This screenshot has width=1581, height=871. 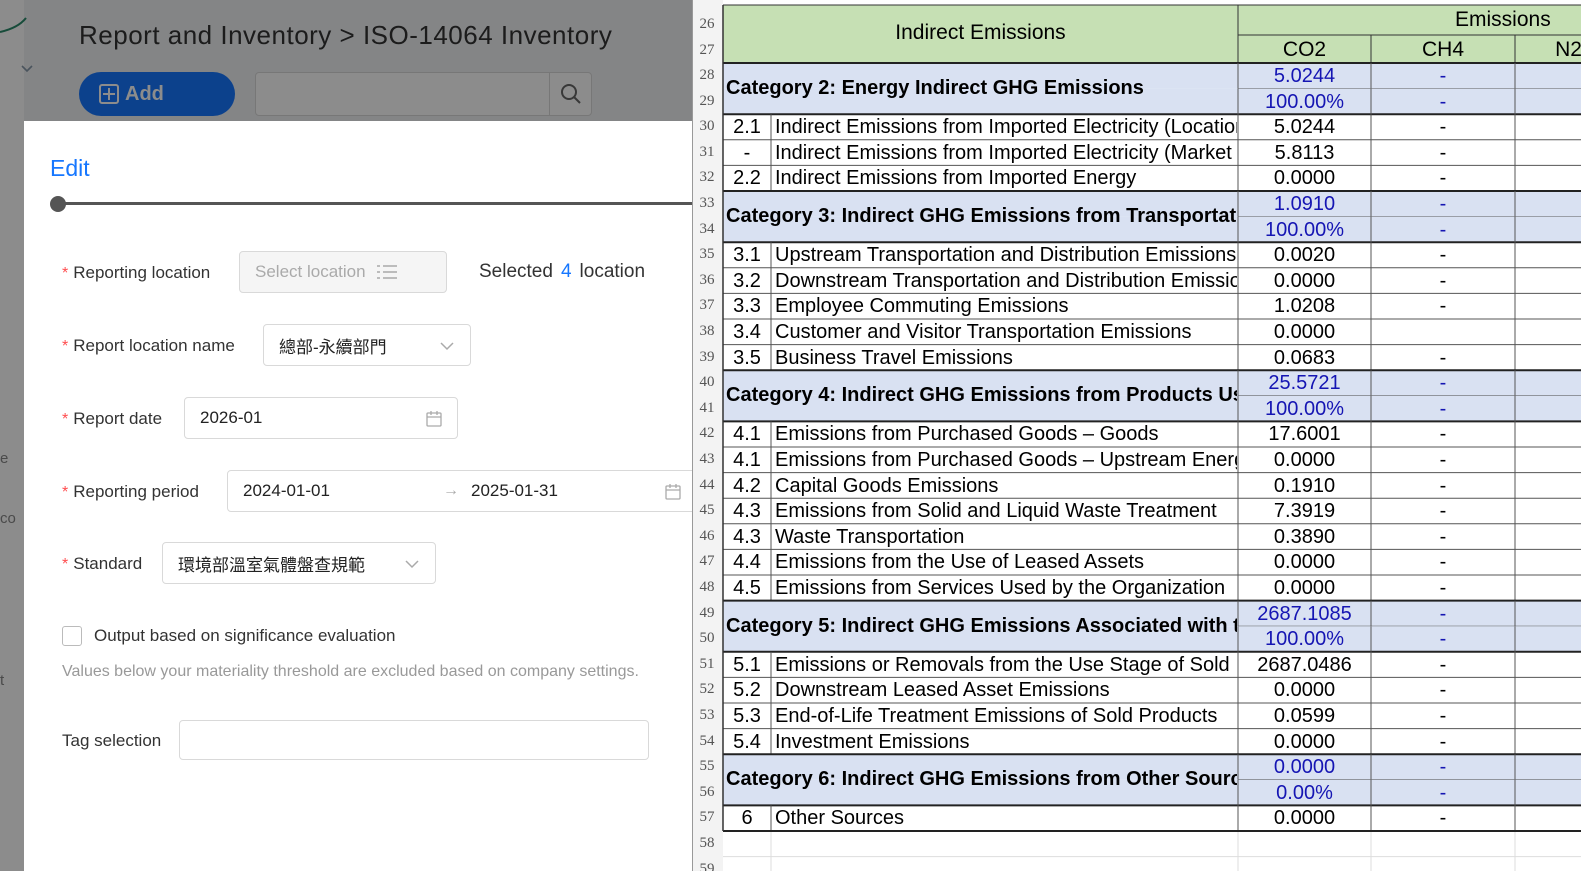 What do you see at coordinates (707, 535) in the screenshot?
I see `row-number: 46` at bounding box center [707, 535].